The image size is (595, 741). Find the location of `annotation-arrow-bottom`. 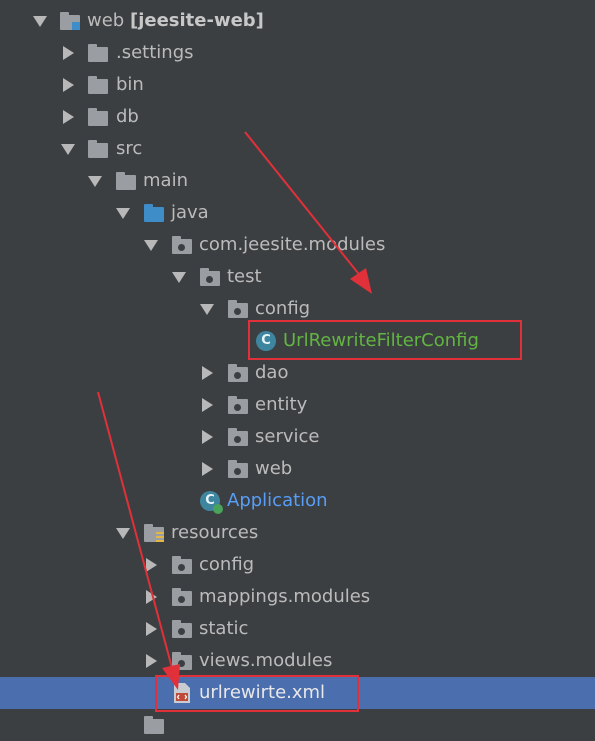

annotation-arrow-bottom is located at coordinates (138, 540).